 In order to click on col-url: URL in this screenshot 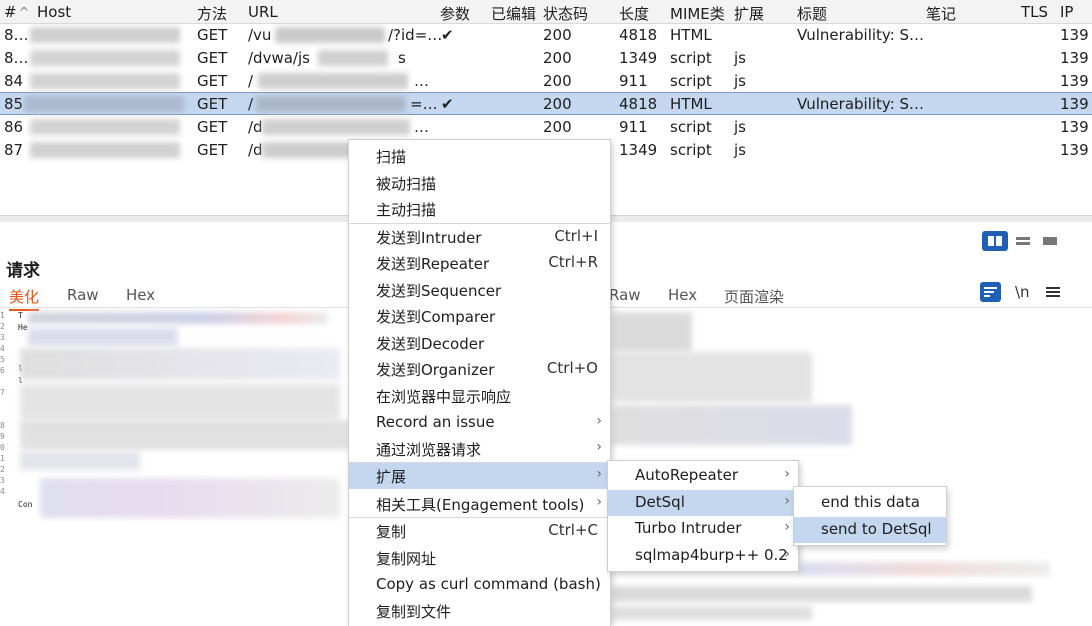, I will do `click(263, 12)`.